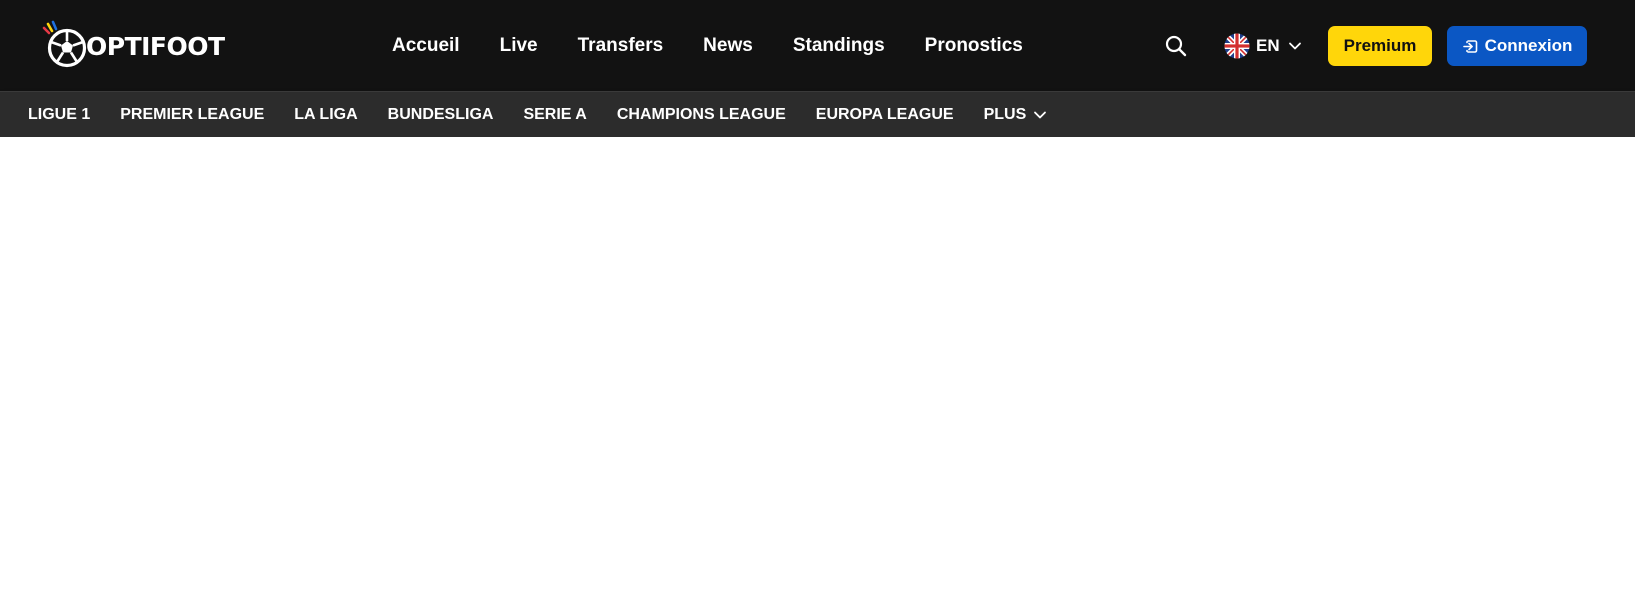  Describe the element at coordinates (621, 46) in the screenshot. I see `nav-item-transfers: Transfers` at that location.